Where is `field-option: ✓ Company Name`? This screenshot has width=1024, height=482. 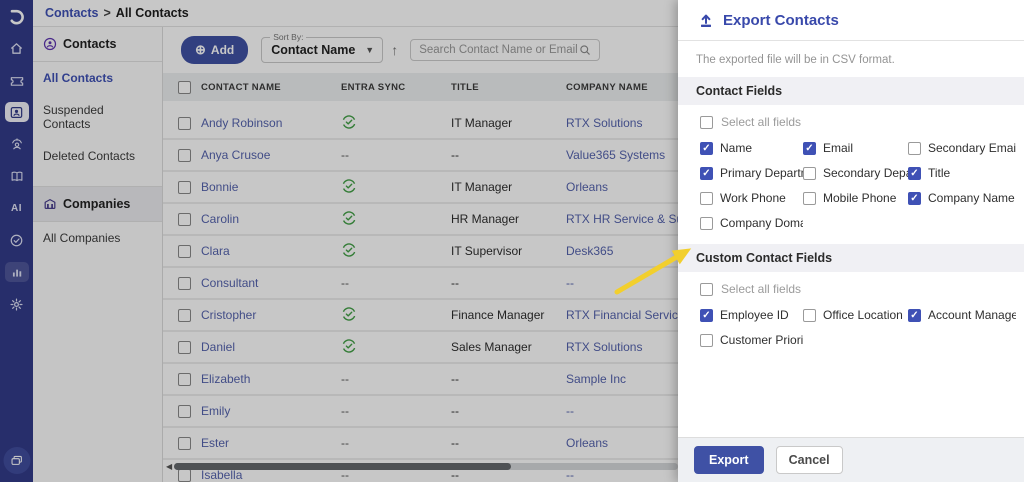
field-option: ✓ Company Name is located at coordinates (962, 198).